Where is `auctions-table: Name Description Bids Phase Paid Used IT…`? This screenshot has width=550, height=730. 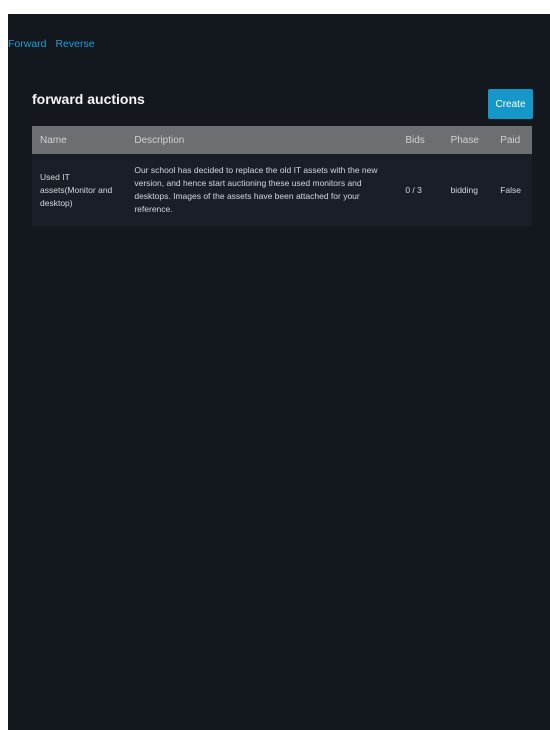 auctions-table: Name Description Bids Phase Paid Used IT… is located at coordinates (282, 176).